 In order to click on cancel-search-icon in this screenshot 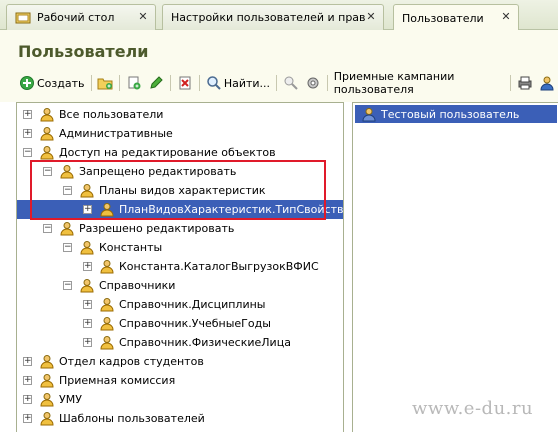, I will do `click(291, 83)`.